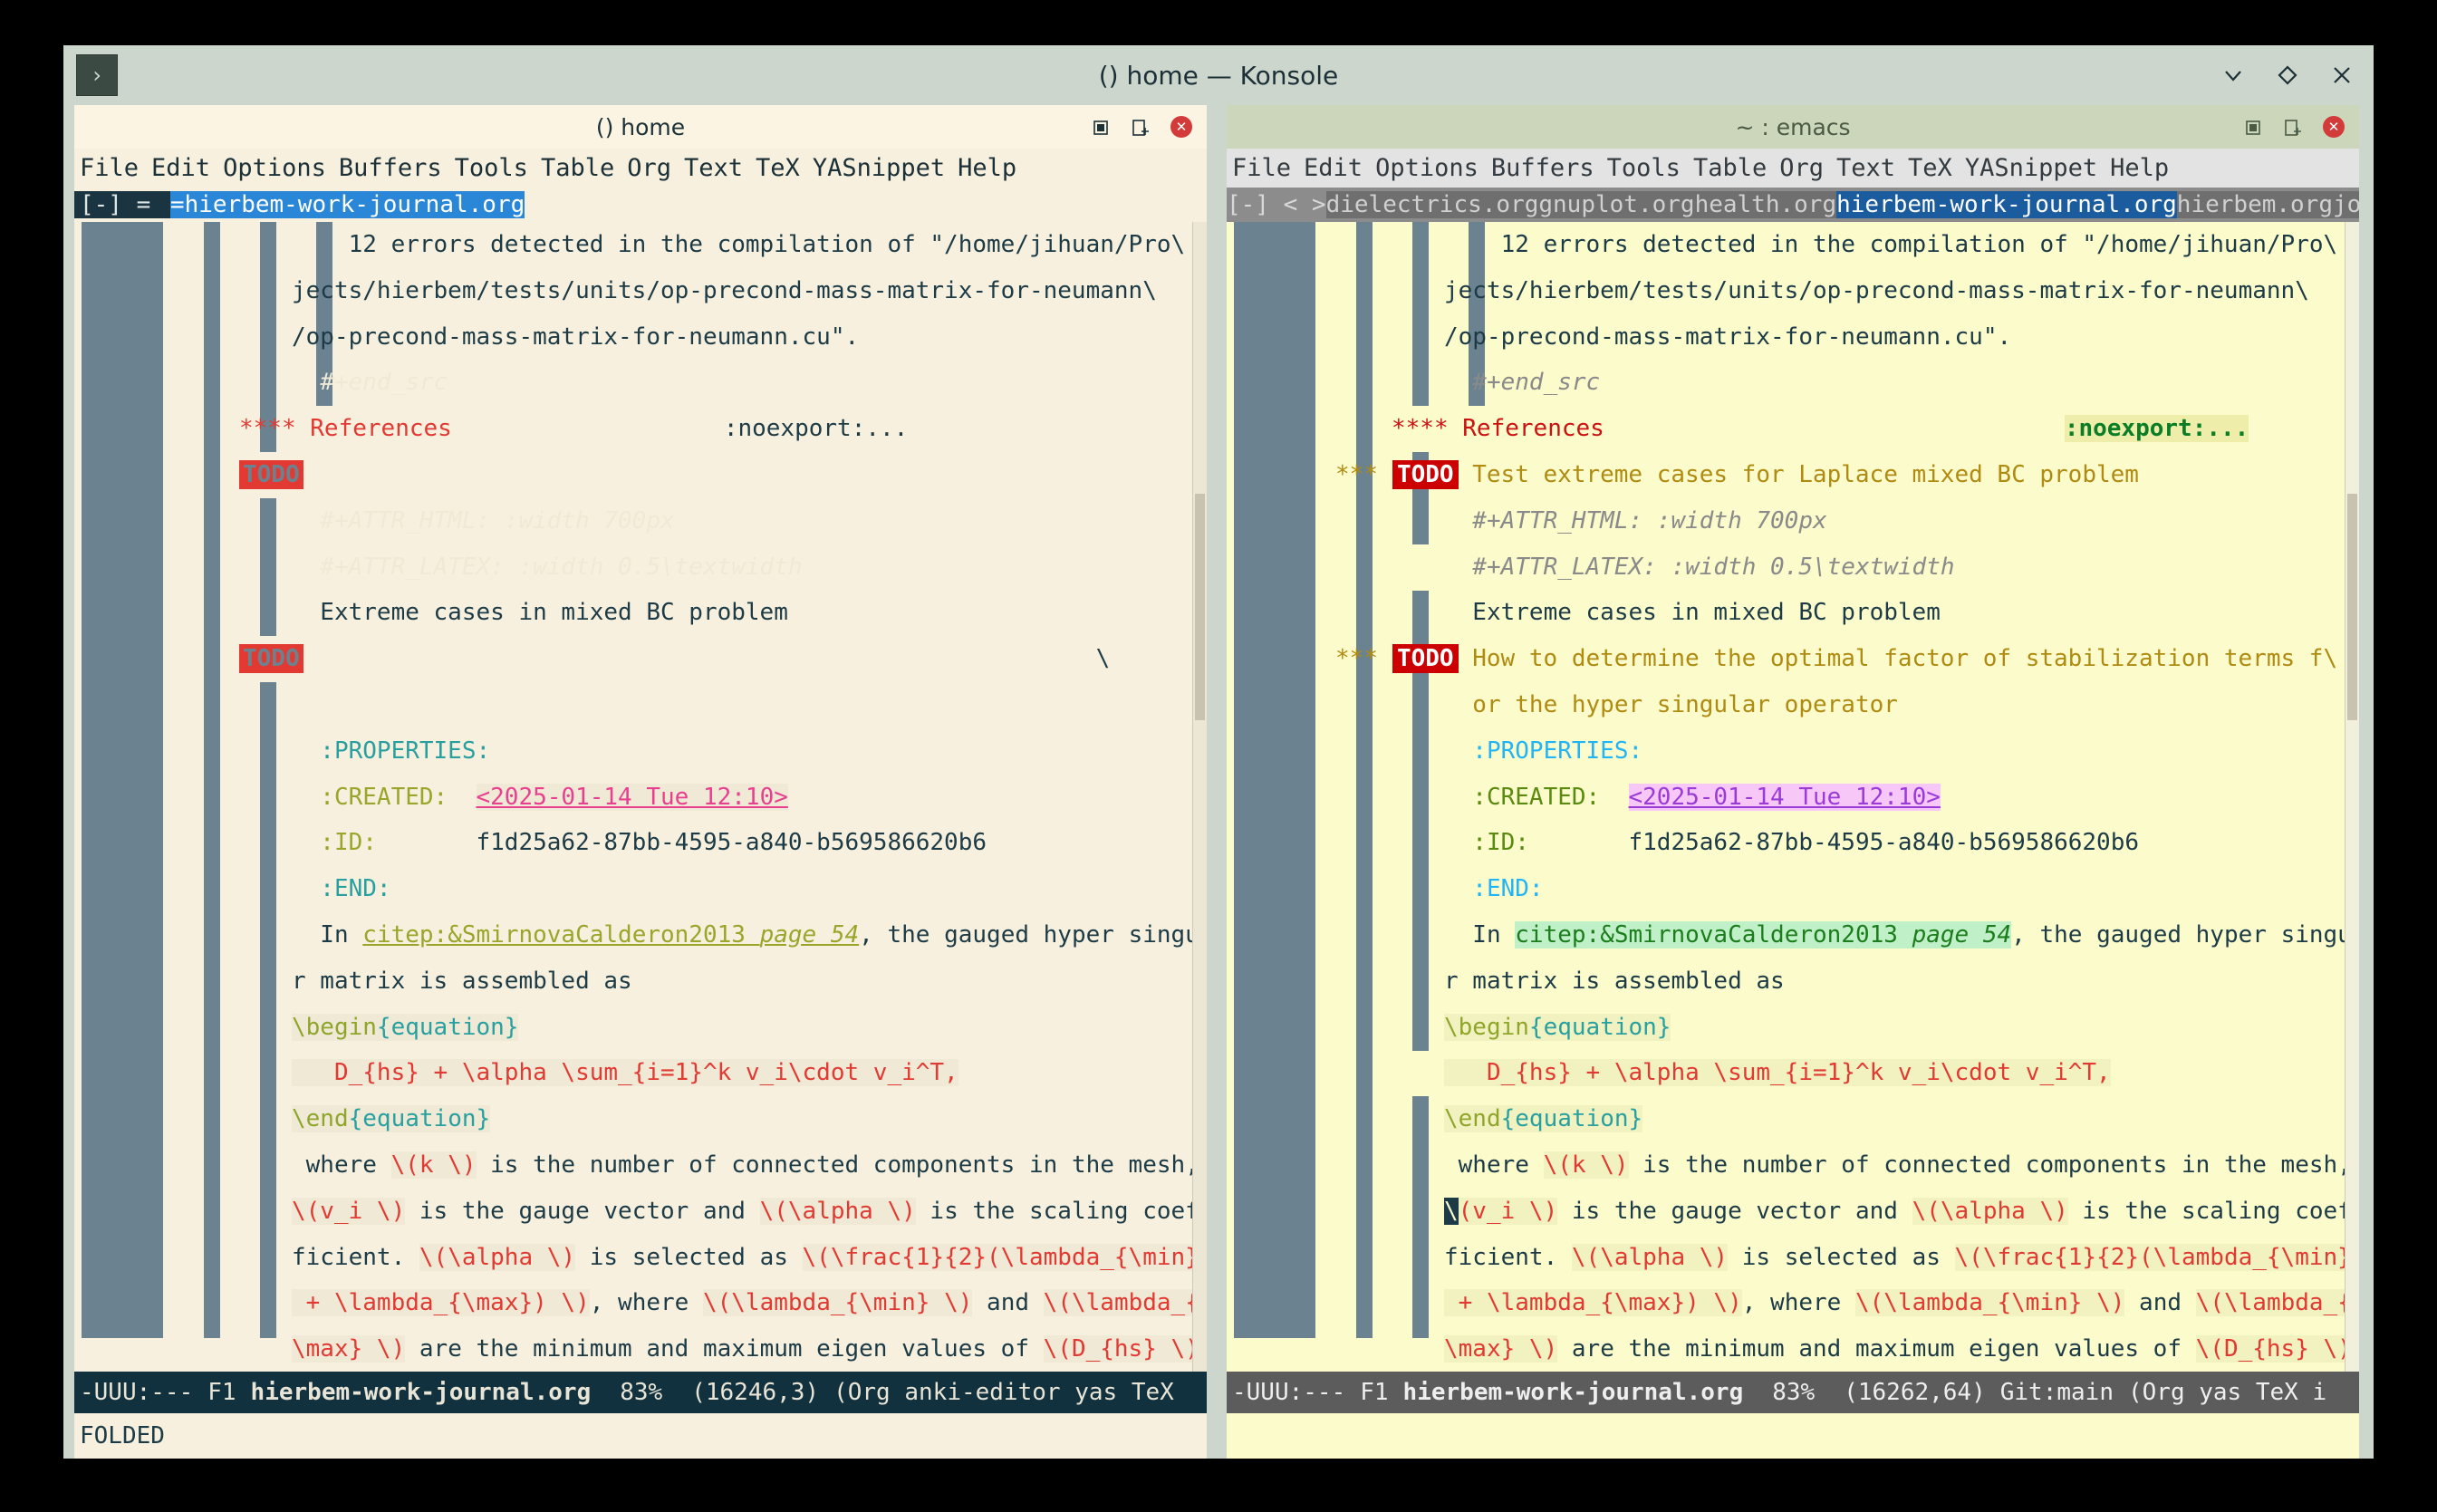  What do you see at coordinates (1200, 607) in the screenshot?
I see `left-scrollbar-thumb` at bounding box center [1200, 607].